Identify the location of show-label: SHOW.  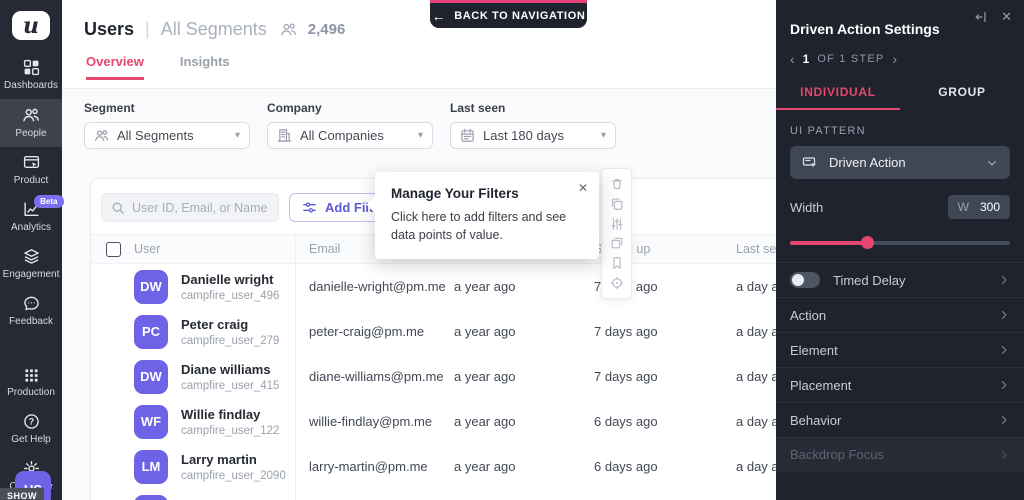
(22, 494).